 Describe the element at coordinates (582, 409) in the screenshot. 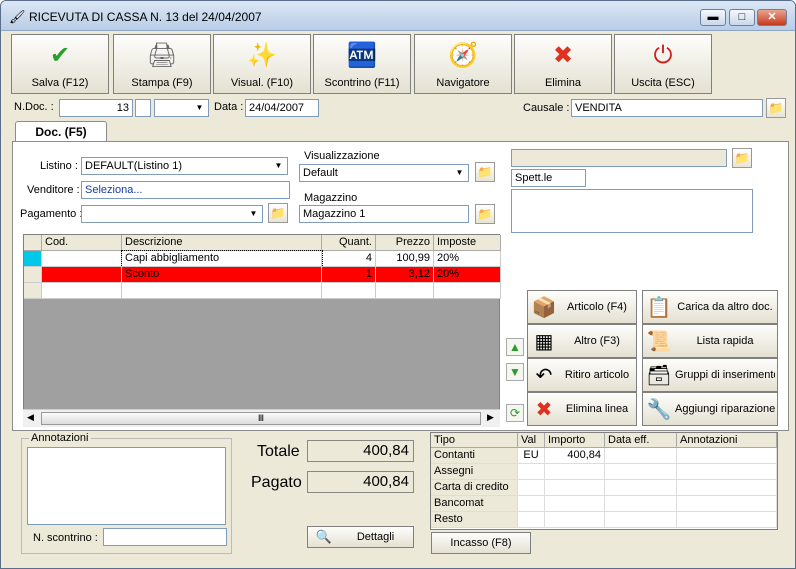

I see `action-button-6: ✖ Elimina linea` at that location.